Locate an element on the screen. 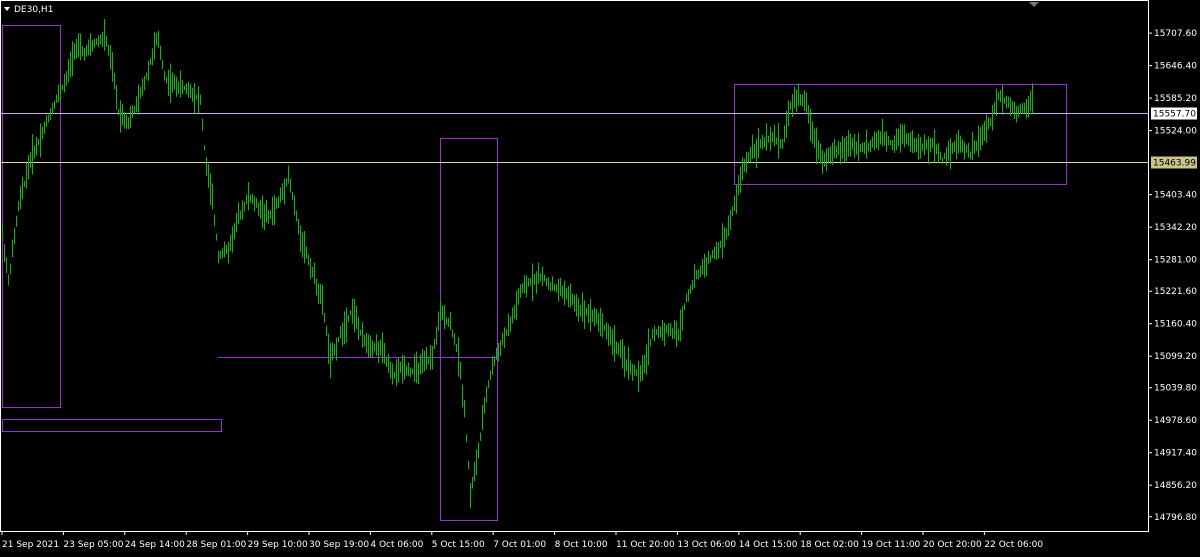 This screenshot has width=1200, height=557. symbol-title: DE30,H1 is located at coordinates (33, 10).